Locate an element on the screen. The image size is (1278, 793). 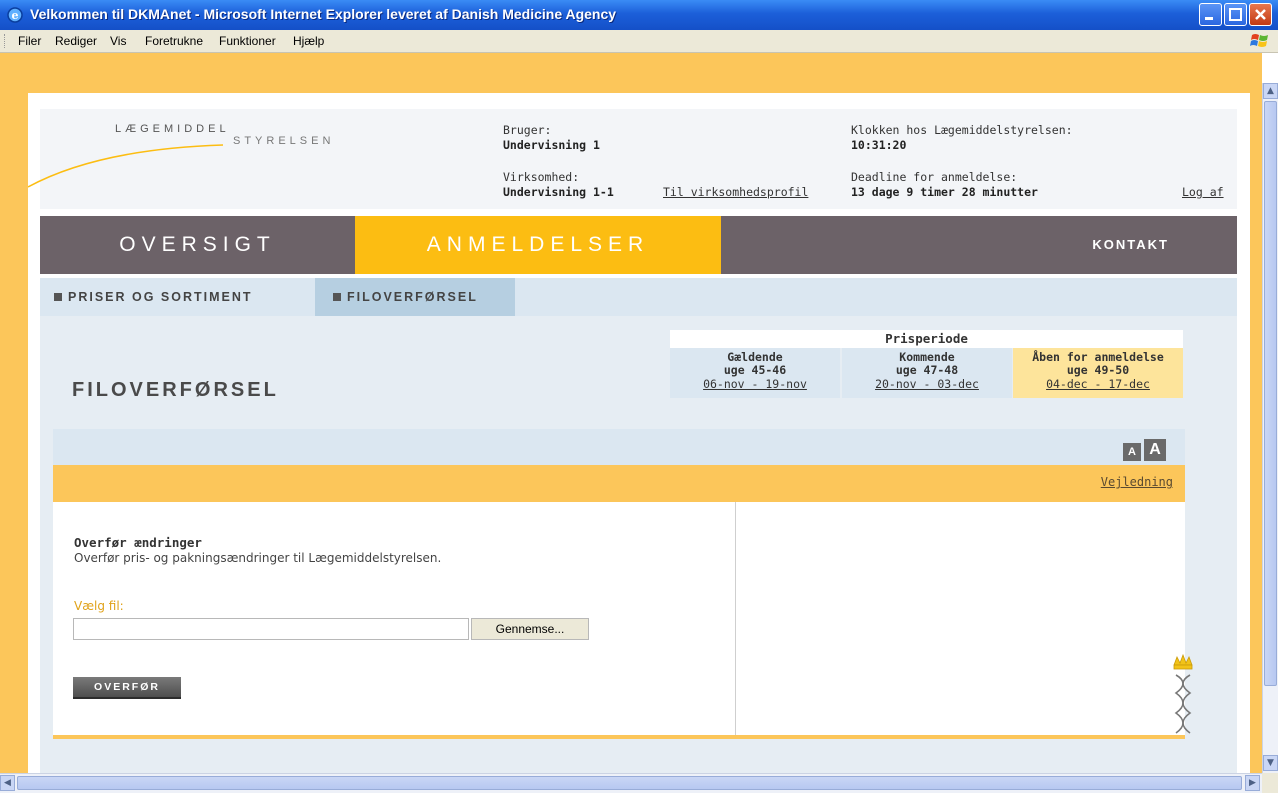
subtab-label: FILOVERFØRSEL is located at coordinates (412, 297).